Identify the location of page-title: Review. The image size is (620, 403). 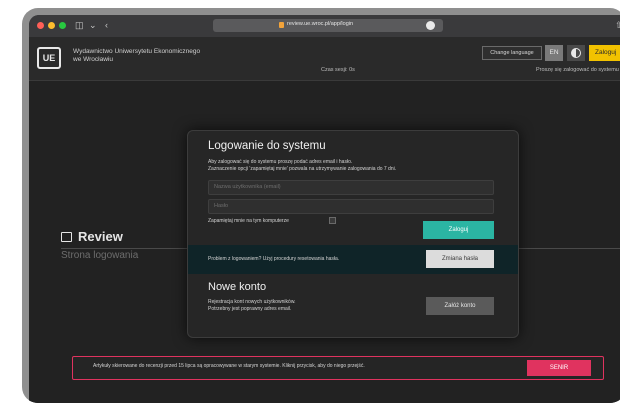
(92, 236).